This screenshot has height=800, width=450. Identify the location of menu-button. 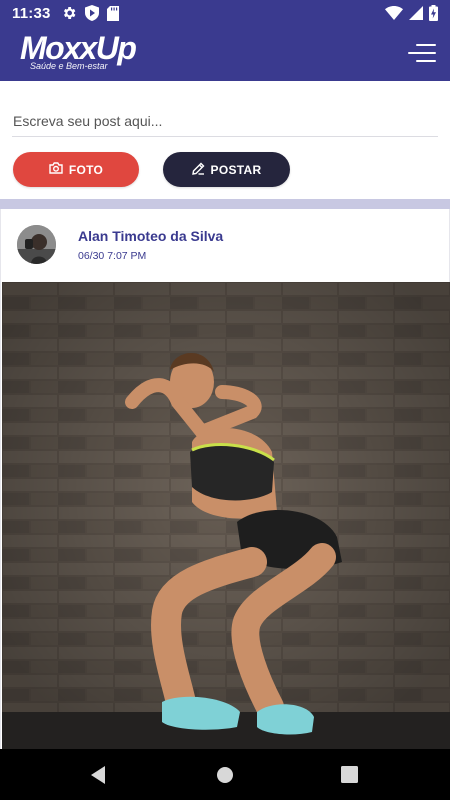
(421, 53).